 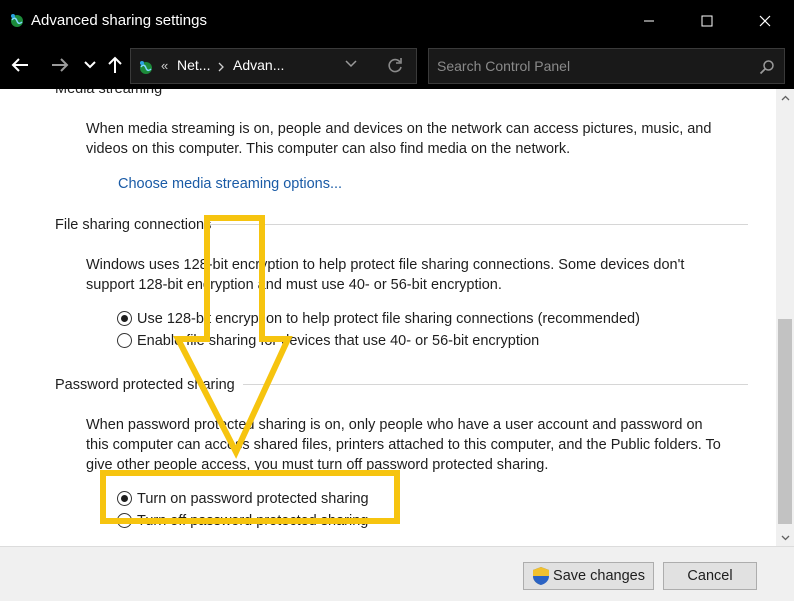 I want to click on scroll-down-button, so click(x=785, y=537).